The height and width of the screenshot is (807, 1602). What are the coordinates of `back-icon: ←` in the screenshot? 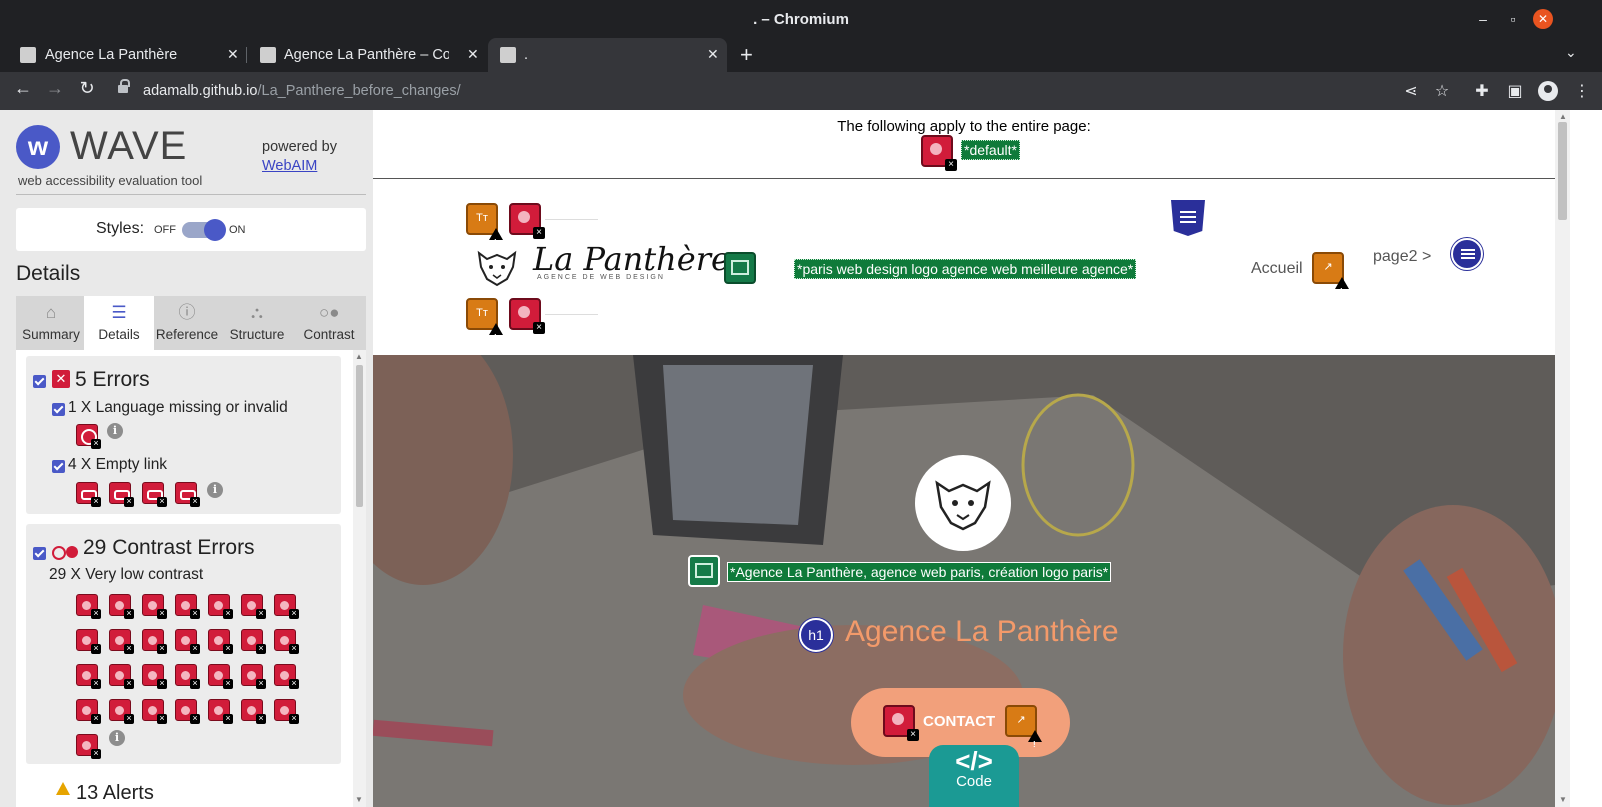 It's located at (23, 88).